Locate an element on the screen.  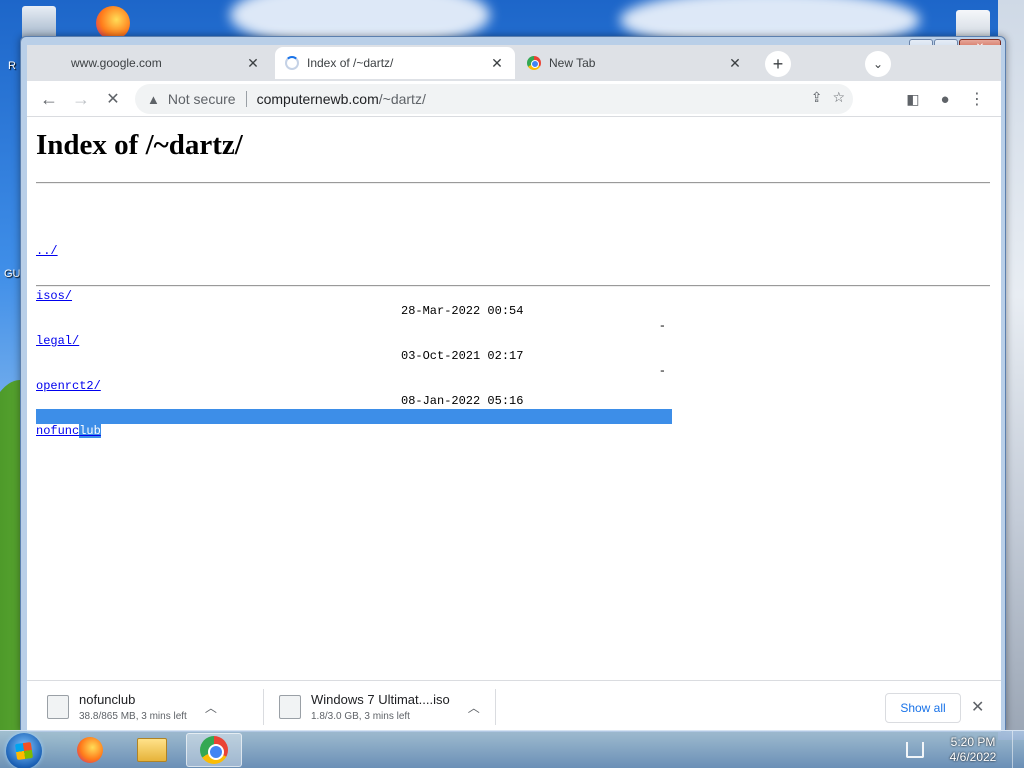
warning-icon: ▲ is located at coordinates (153, 99).